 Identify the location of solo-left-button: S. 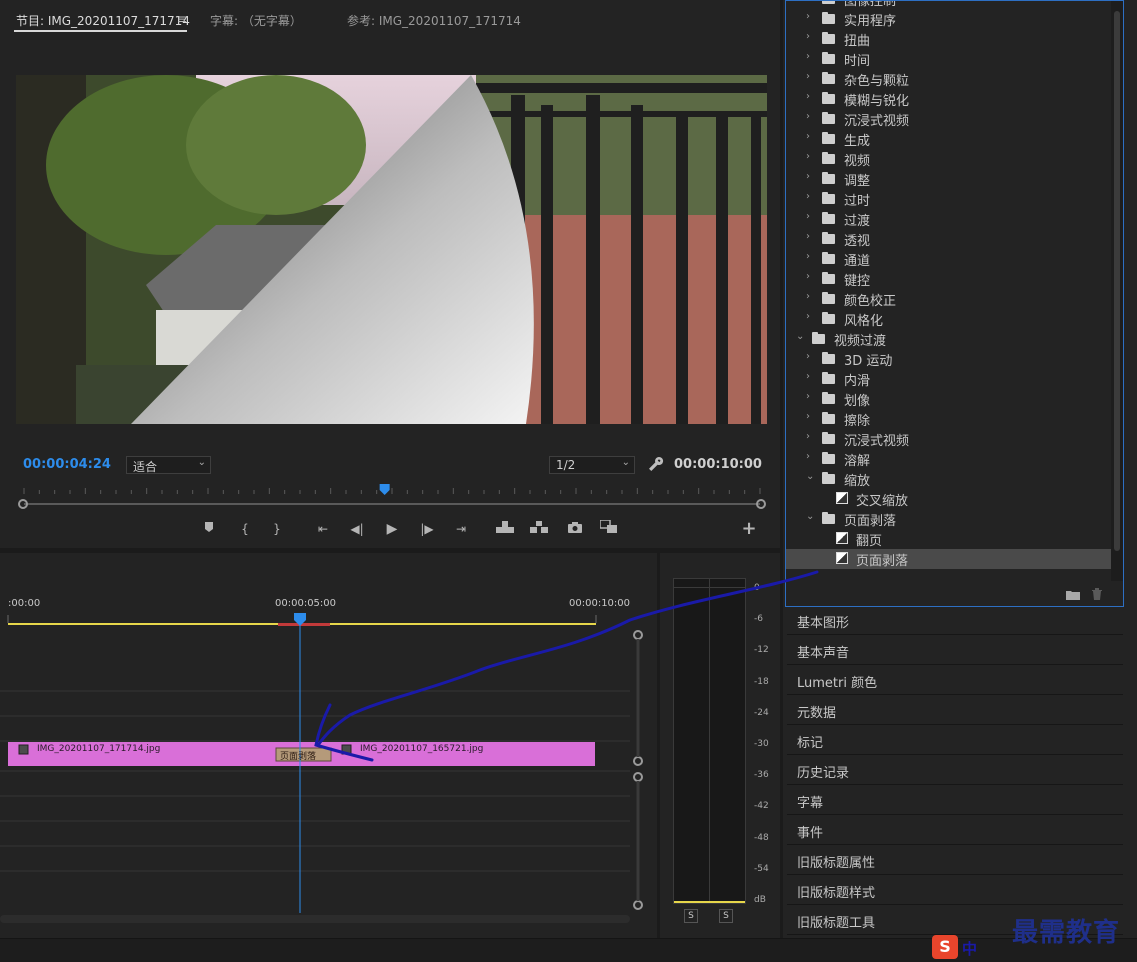
(691, 916).